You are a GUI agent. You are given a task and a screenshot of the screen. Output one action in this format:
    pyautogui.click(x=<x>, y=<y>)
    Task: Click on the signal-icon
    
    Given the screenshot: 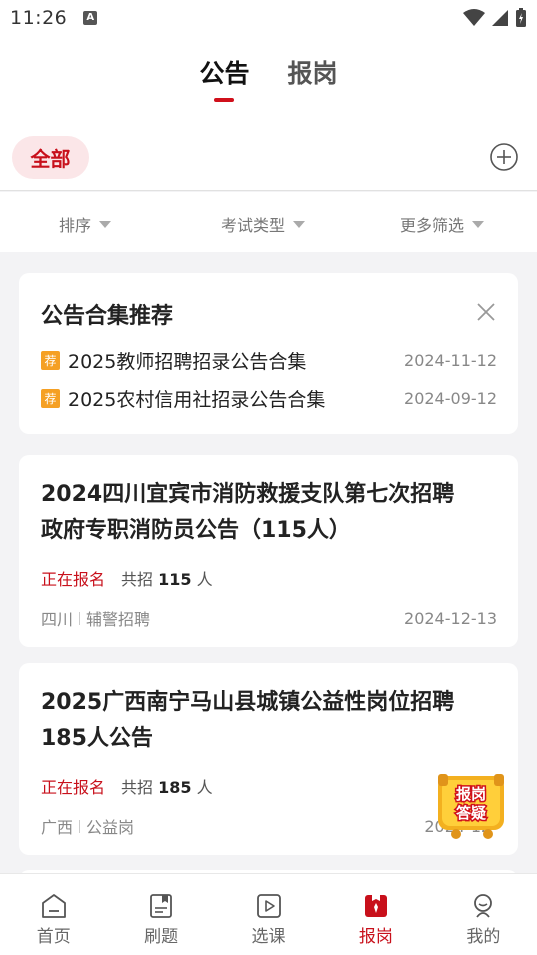 What is the action you would take?
    pyautogui.click(x=500, y=18)
    